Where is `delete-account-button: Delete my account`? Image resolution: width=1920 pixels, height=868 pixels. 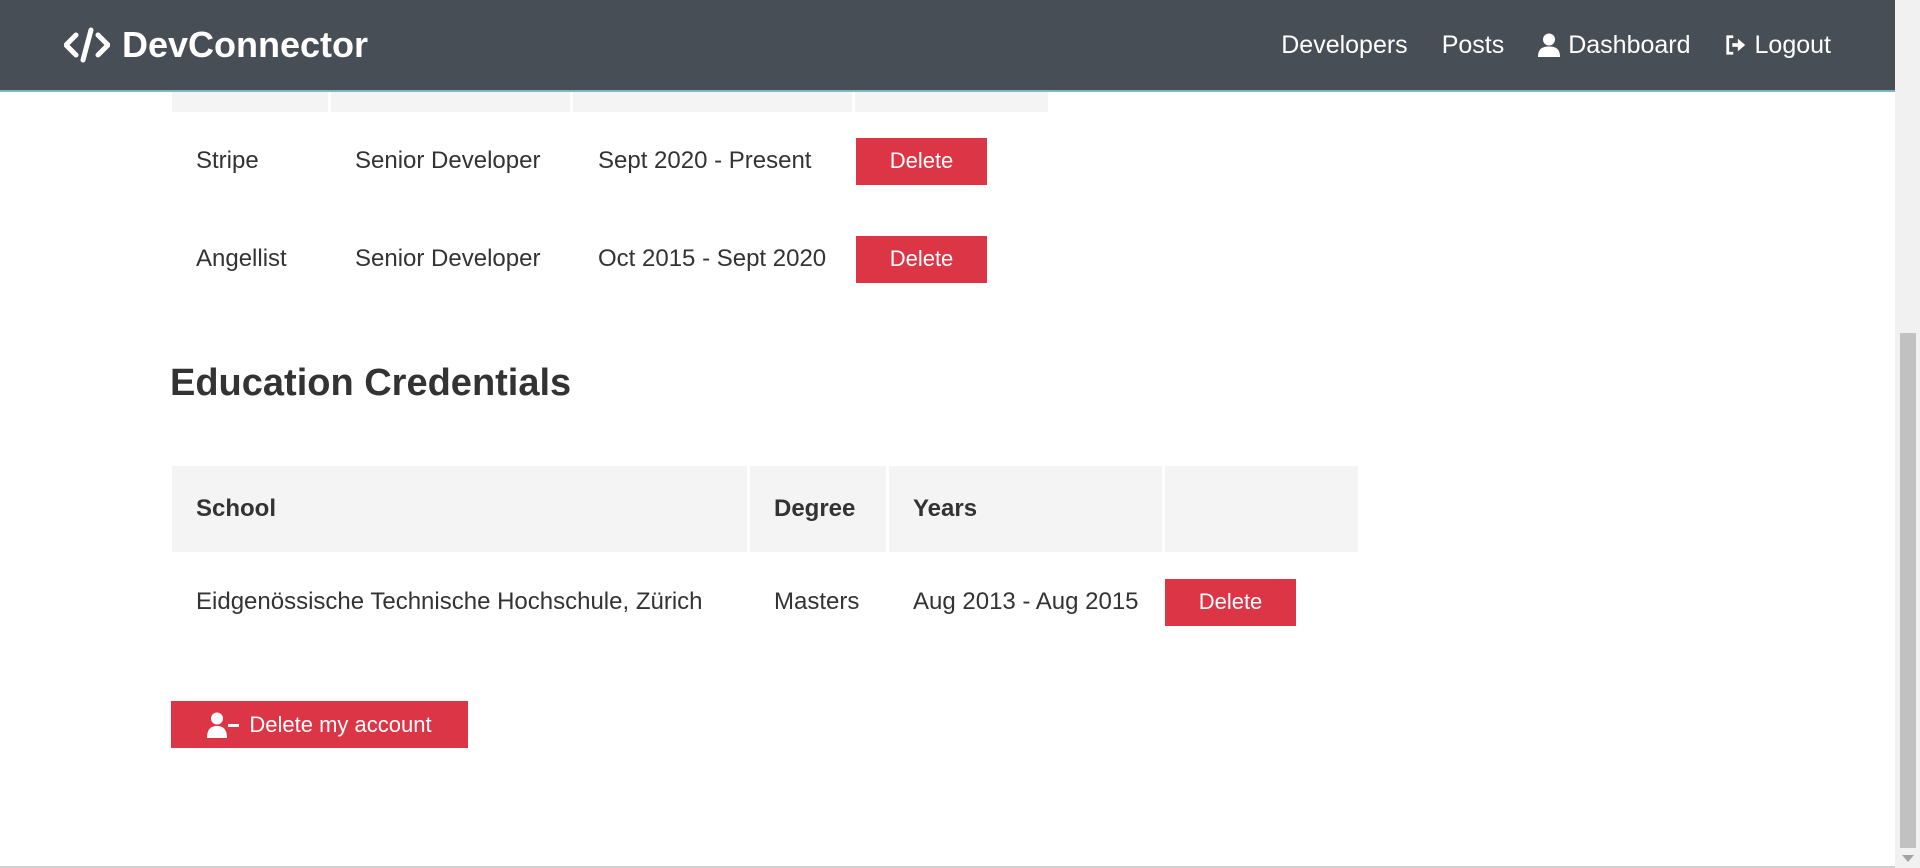
delete-account-button: Delete my account is located at coordinates (319, 724).